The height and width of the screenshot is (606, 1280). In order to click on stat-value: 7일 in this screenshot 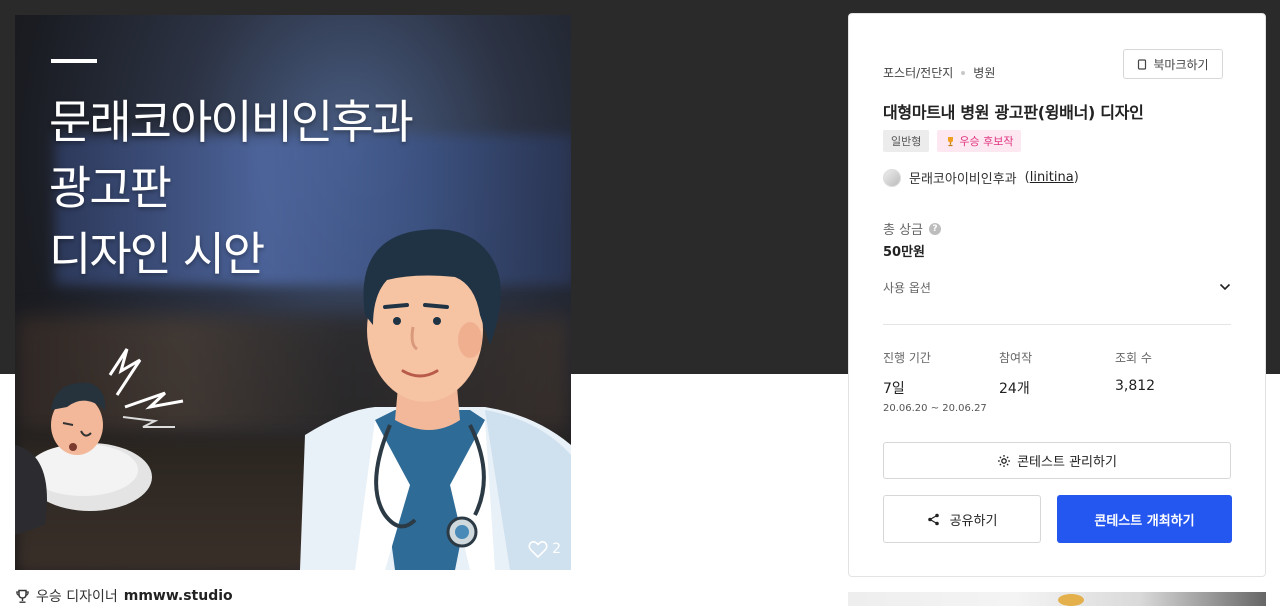, I will do `click(894, 389)`.